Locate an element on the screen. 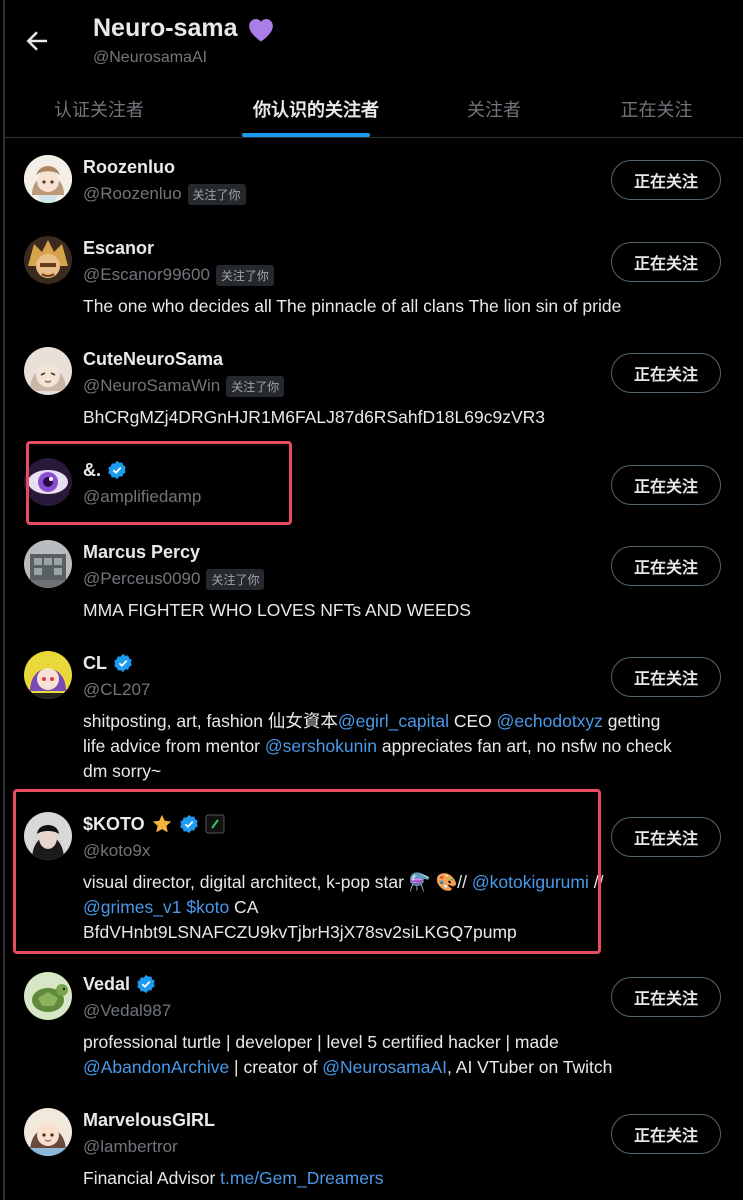  user-name: Escanor is located at coordinates (118, 248).